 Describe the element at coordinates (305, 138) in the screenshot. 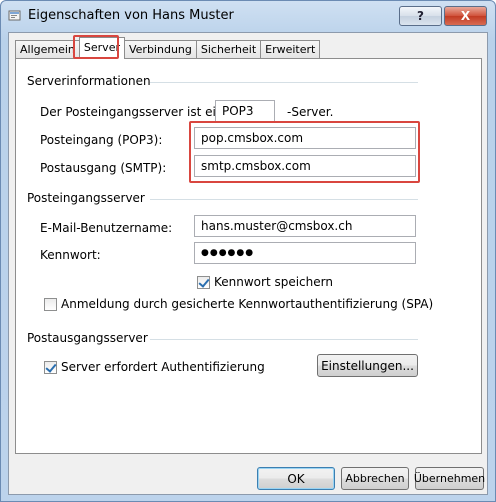

I see `incoming-server-field: pop.cmsbox.com` at that location.